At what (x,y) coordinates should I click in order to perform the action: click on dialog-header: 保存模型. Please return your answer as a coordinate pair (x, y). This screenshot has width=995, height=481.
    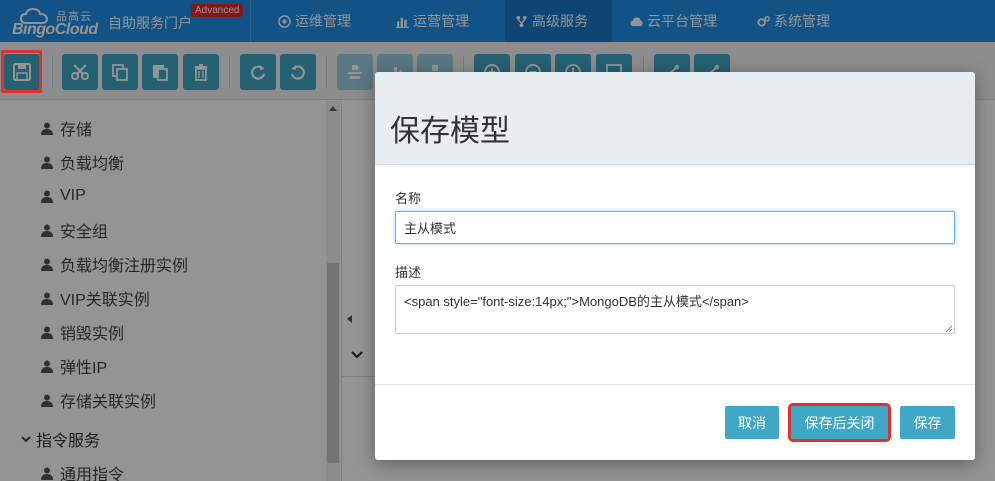
    Looking at the image, I should click on (675, 118).